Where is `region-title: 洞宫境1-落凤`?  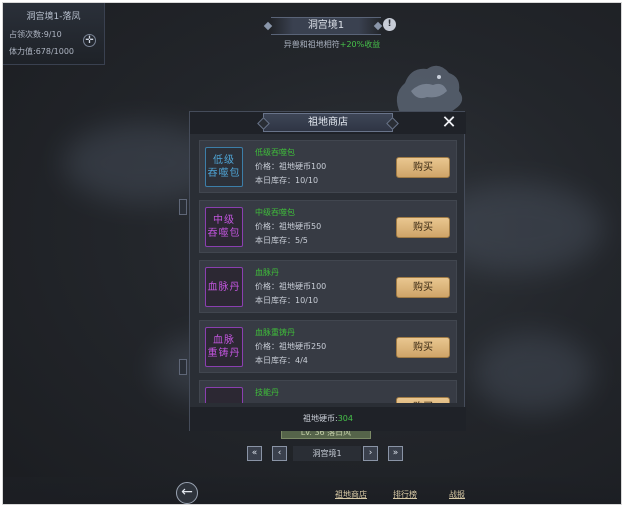
region-title: 洞宫境1-落凤 is located at coordinates (53, 17).